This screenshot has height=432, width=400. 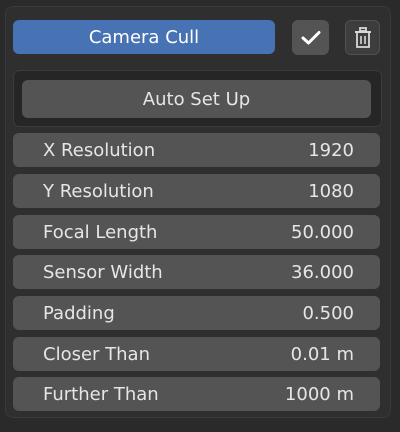 I want to click on trash-icon, so click(x=362, y=37).